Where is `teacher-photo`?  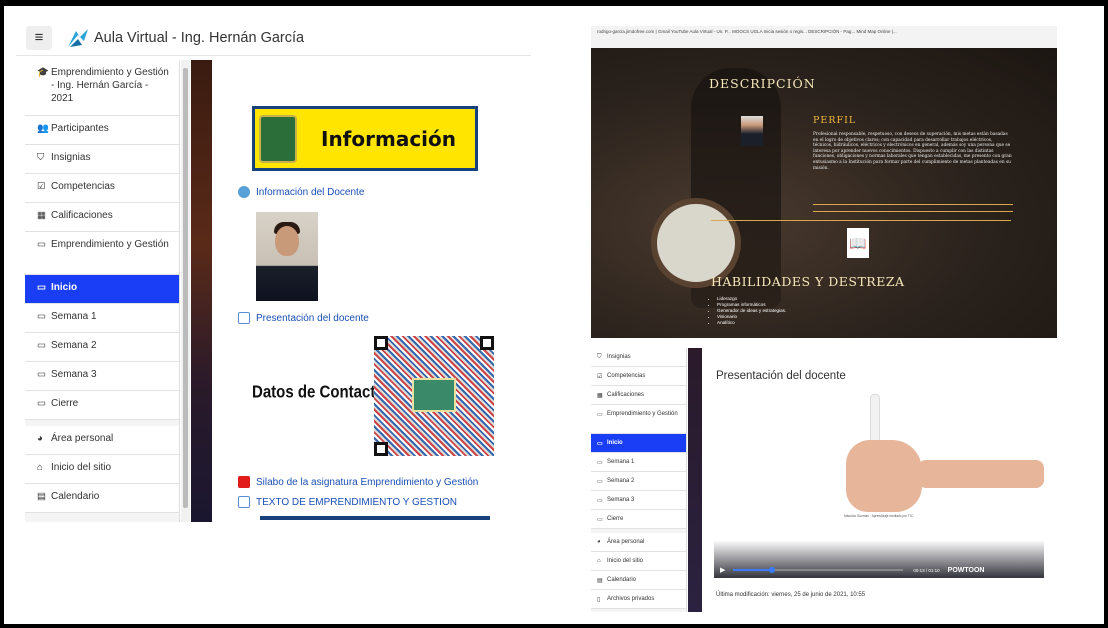
teacher-photo is located at coordinates (287, 256).